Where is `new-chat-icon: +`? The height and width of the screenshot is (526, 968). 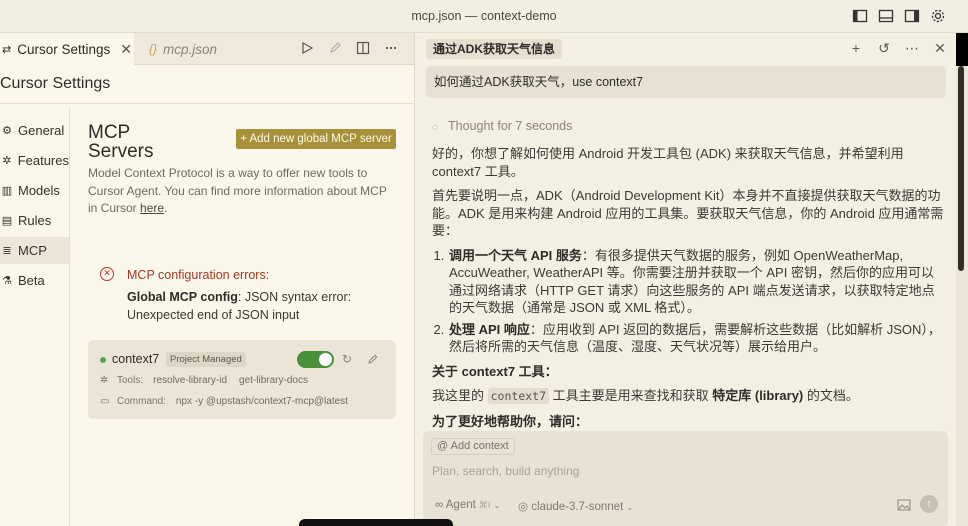
new-chat-icon: + is located at coordinates (856, 48).